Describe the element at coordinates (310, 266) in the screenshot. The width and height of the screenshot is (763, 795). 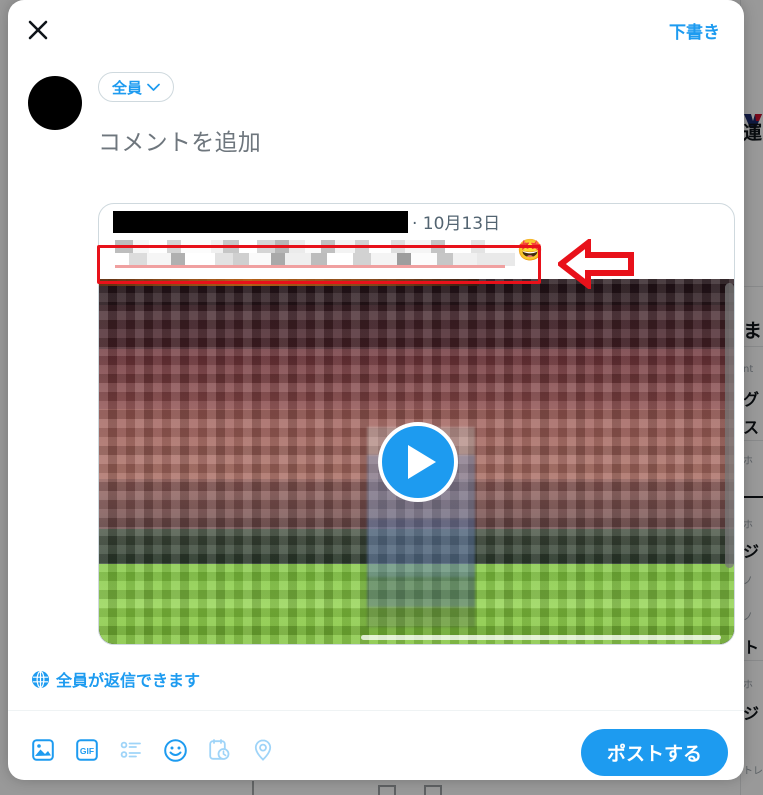
I see `quoted-tweet-text-underline` at that location.